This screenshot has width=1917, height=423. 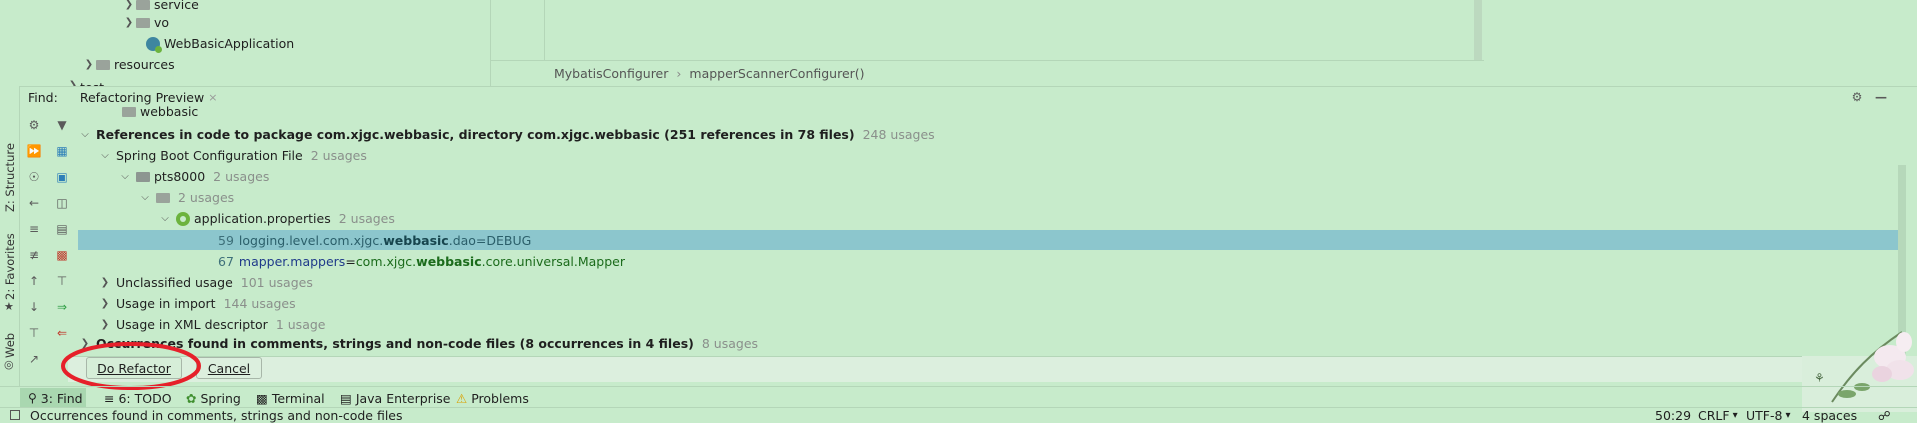 I want to click on tree-item-directory: ⌵ 2 usages, so click(x=186, y=197).